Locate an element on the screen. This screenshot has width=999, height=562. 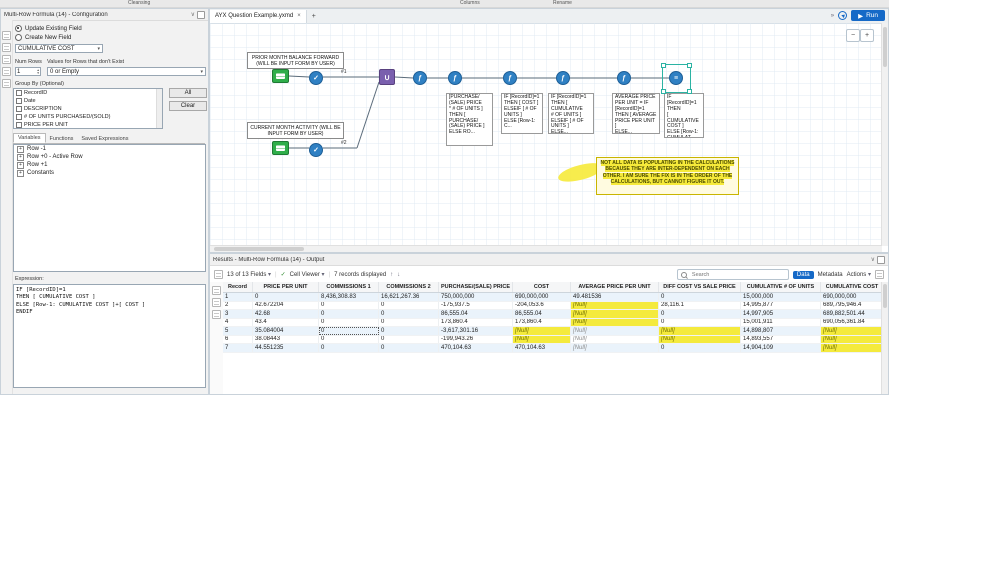
tab-data: Data is located at coordinates (803, 274).